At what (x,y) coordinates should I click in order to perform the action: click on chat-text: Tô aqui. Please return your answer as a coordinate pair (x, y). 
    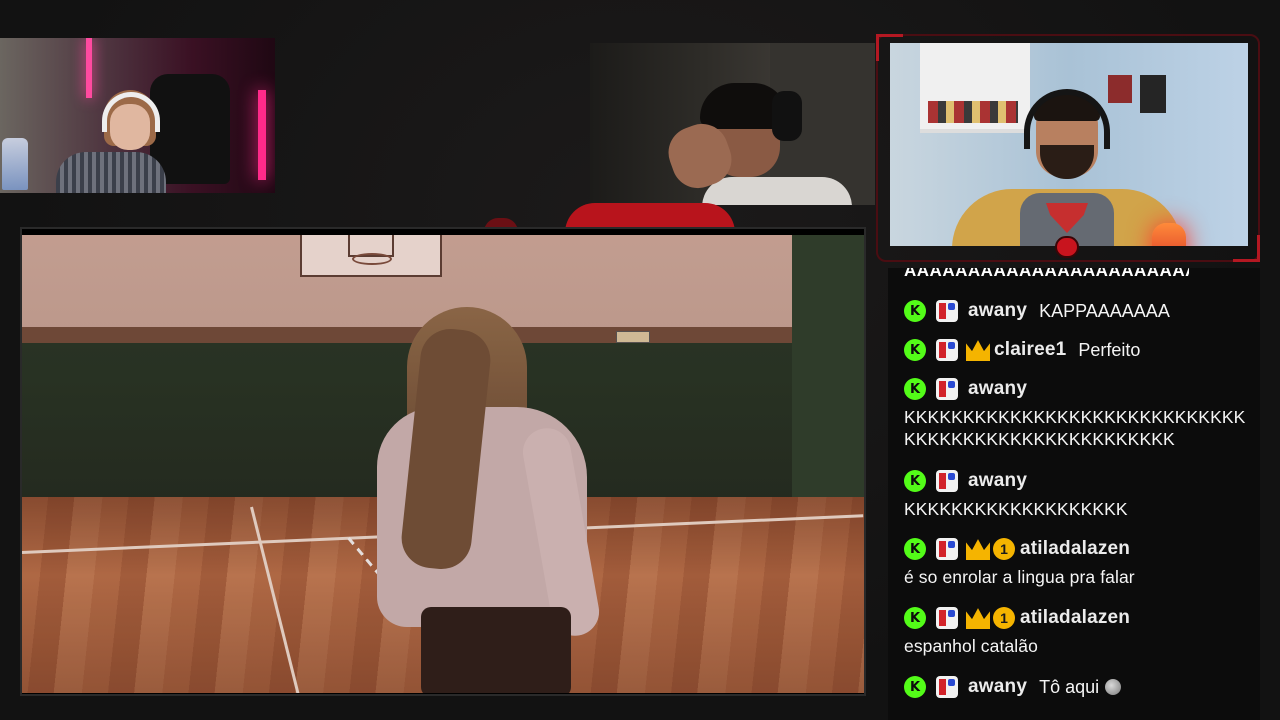
    Looking at the image, I should click on (1069, 686).